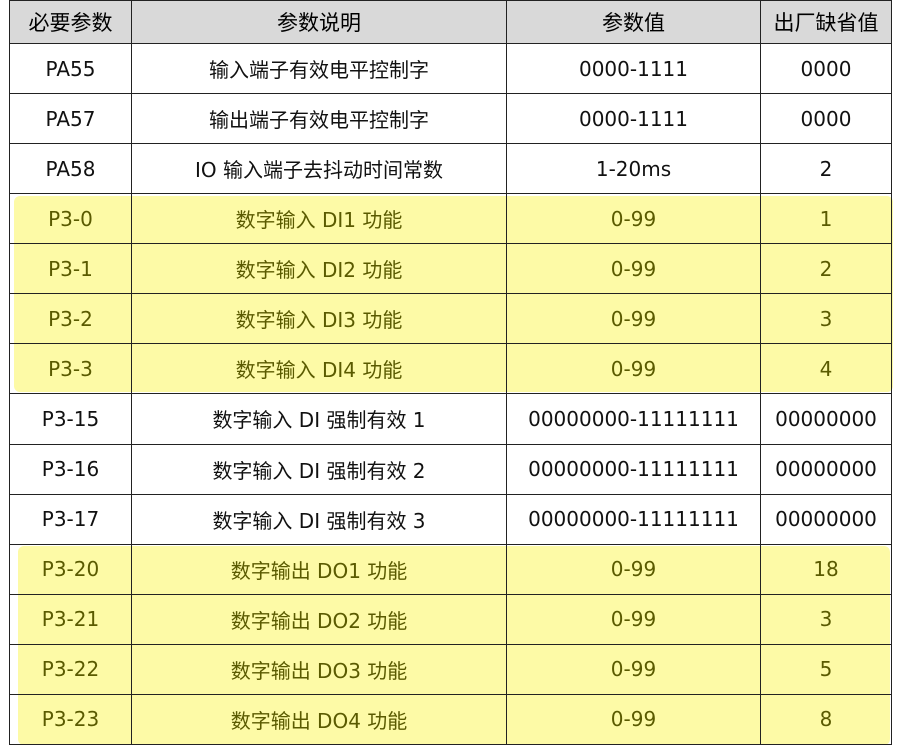 The width and height of the screenshot is (900, 753). Describe the element at coordinates (826, 719) in the screenshot. I see `cell-default: 8` at that location.